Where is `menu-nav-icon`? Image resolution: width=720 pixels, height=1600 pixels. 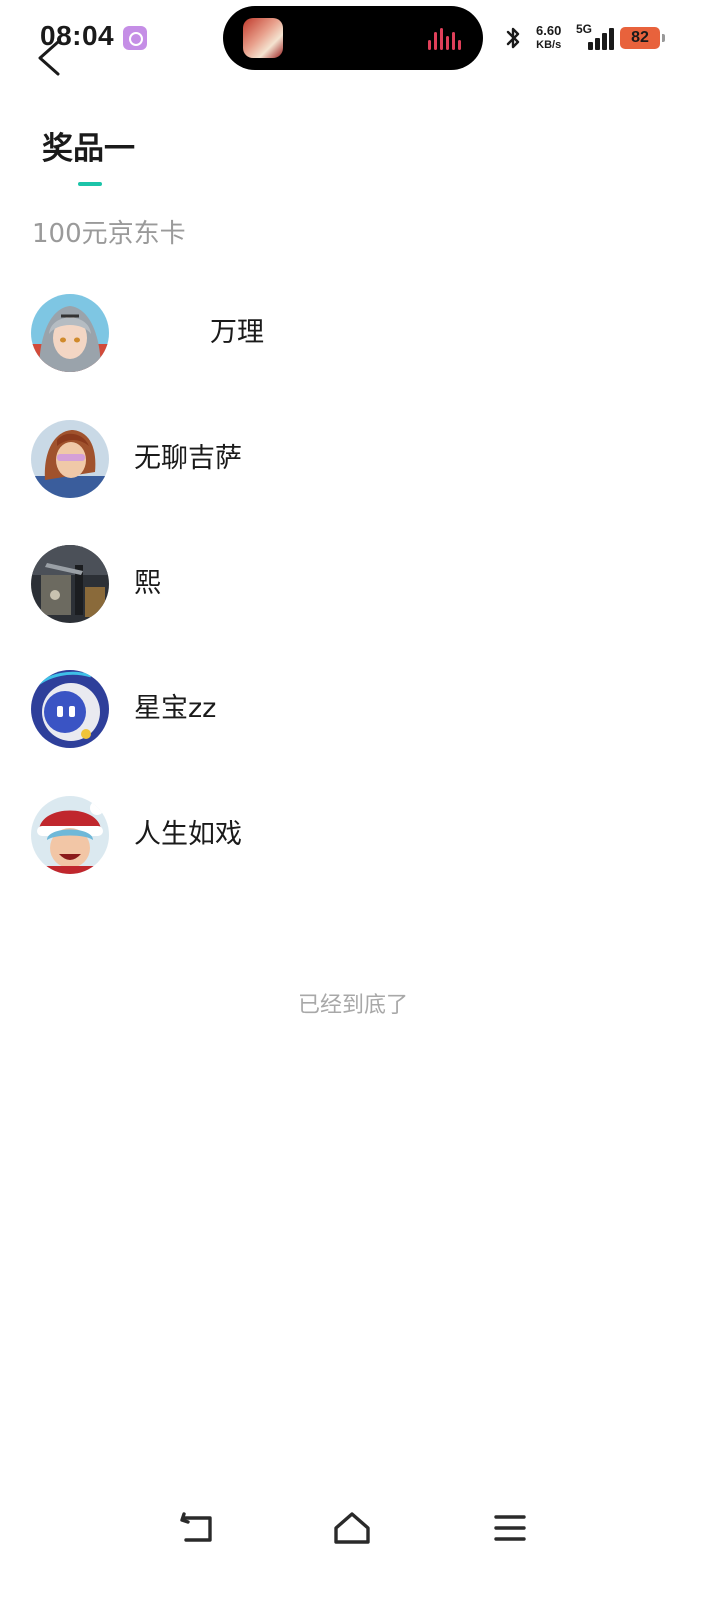 menu-nav-icon is located at coordinates (510, 1528).